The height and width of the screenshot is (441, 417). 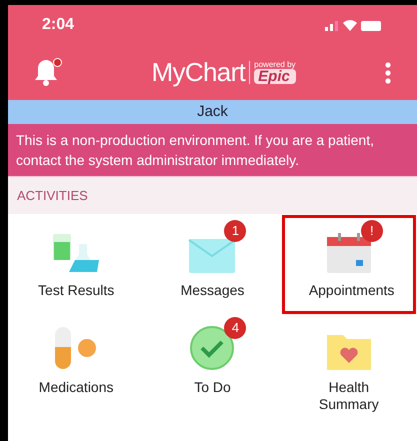 What do you see at coordinates (275, 65) in the screenshot?
I see `powered-by-text: powered by` at bounding box center [275, 65].